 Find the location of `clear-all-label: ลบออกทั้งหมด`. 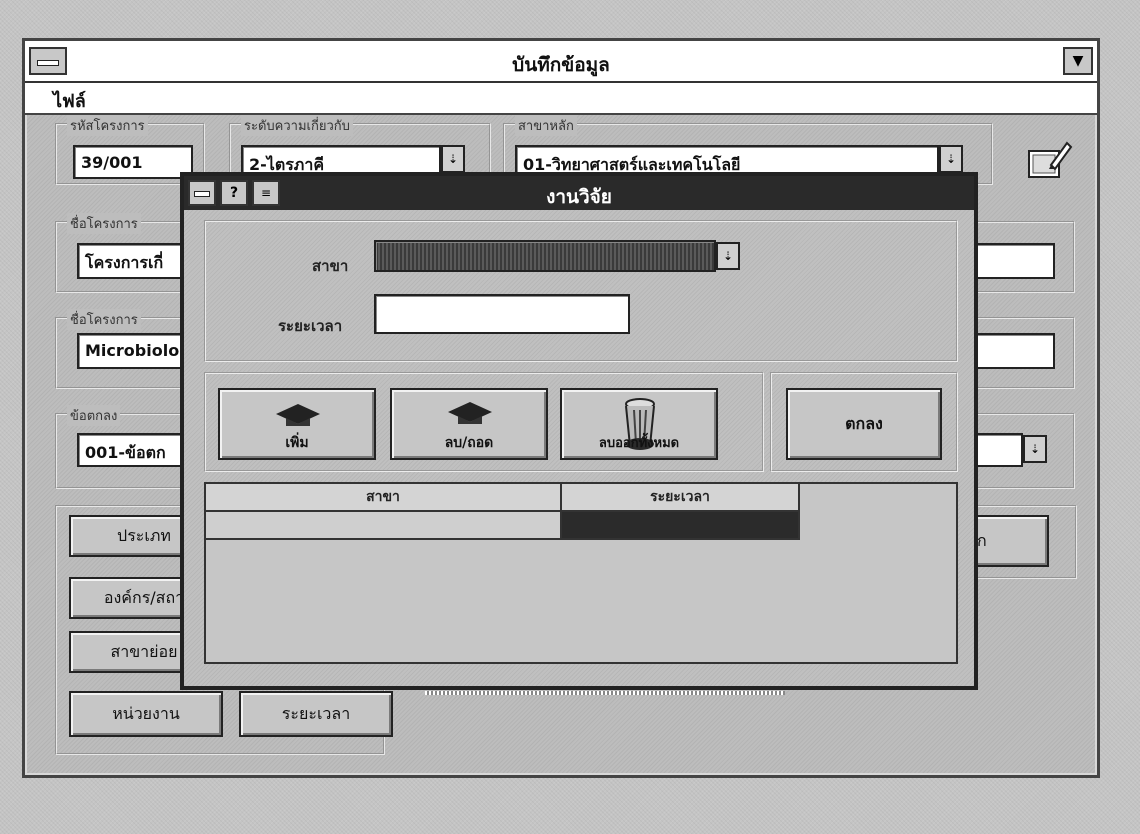

clear-all-label: ลบออกทั้งหมด is located at coordinates (639, 443).